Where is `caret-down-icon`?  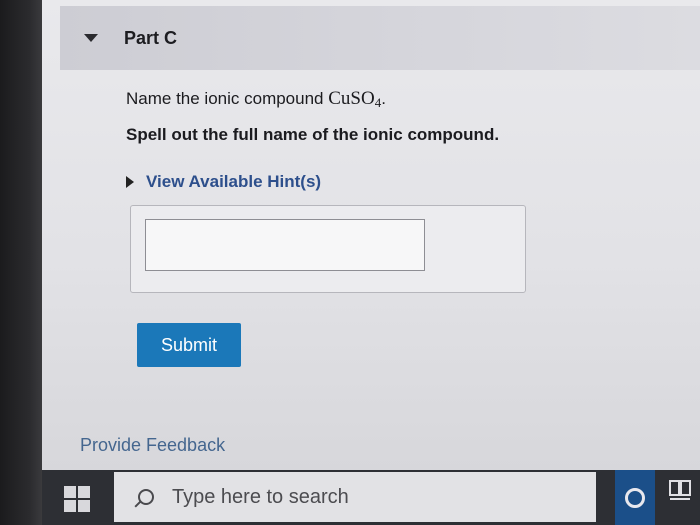 caret-down-icon is located at coordinates (91, 38).